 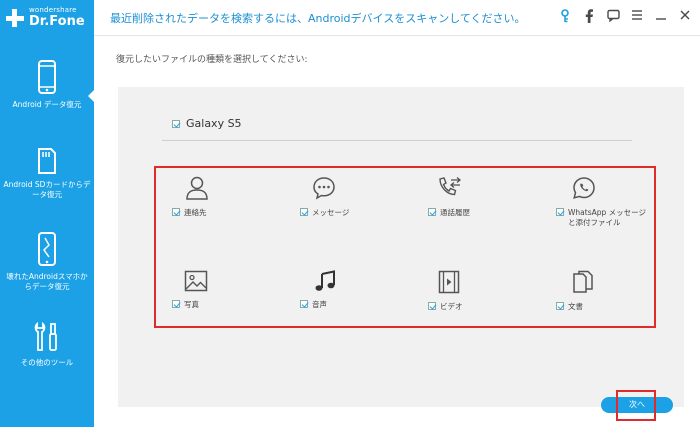 I want to click on device-checkbox, so click(x=176, y=123).